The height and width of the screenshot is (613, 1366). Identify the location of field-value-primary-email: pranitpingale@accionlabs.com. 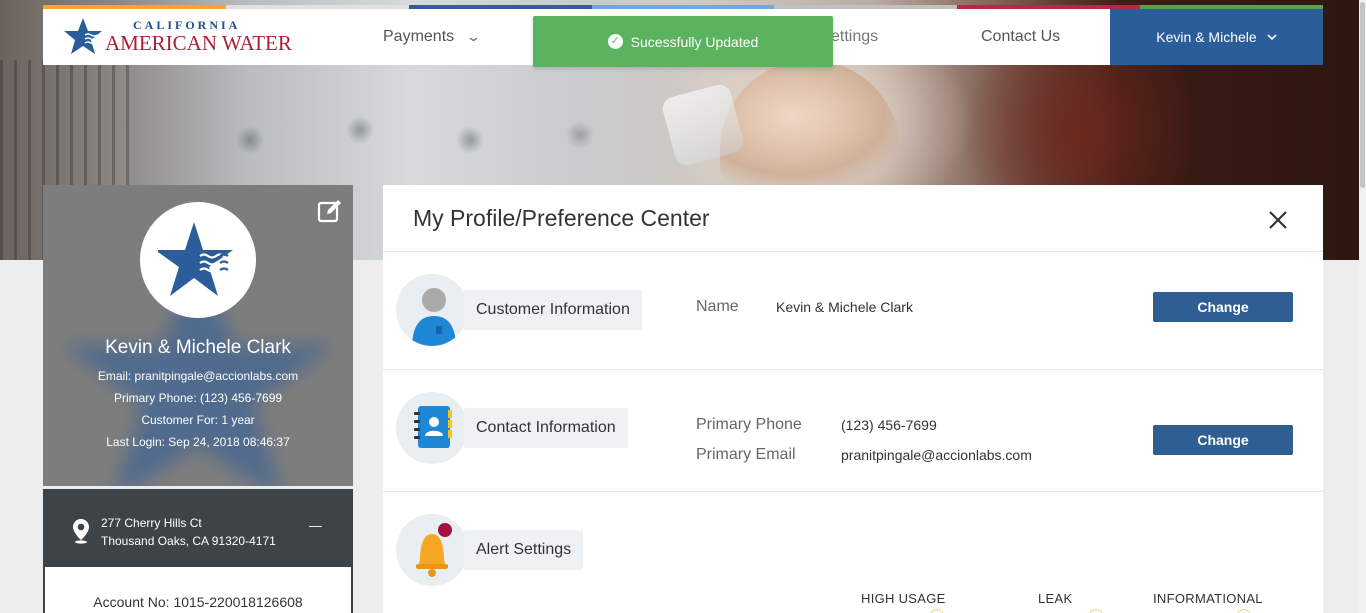
(936, 455).